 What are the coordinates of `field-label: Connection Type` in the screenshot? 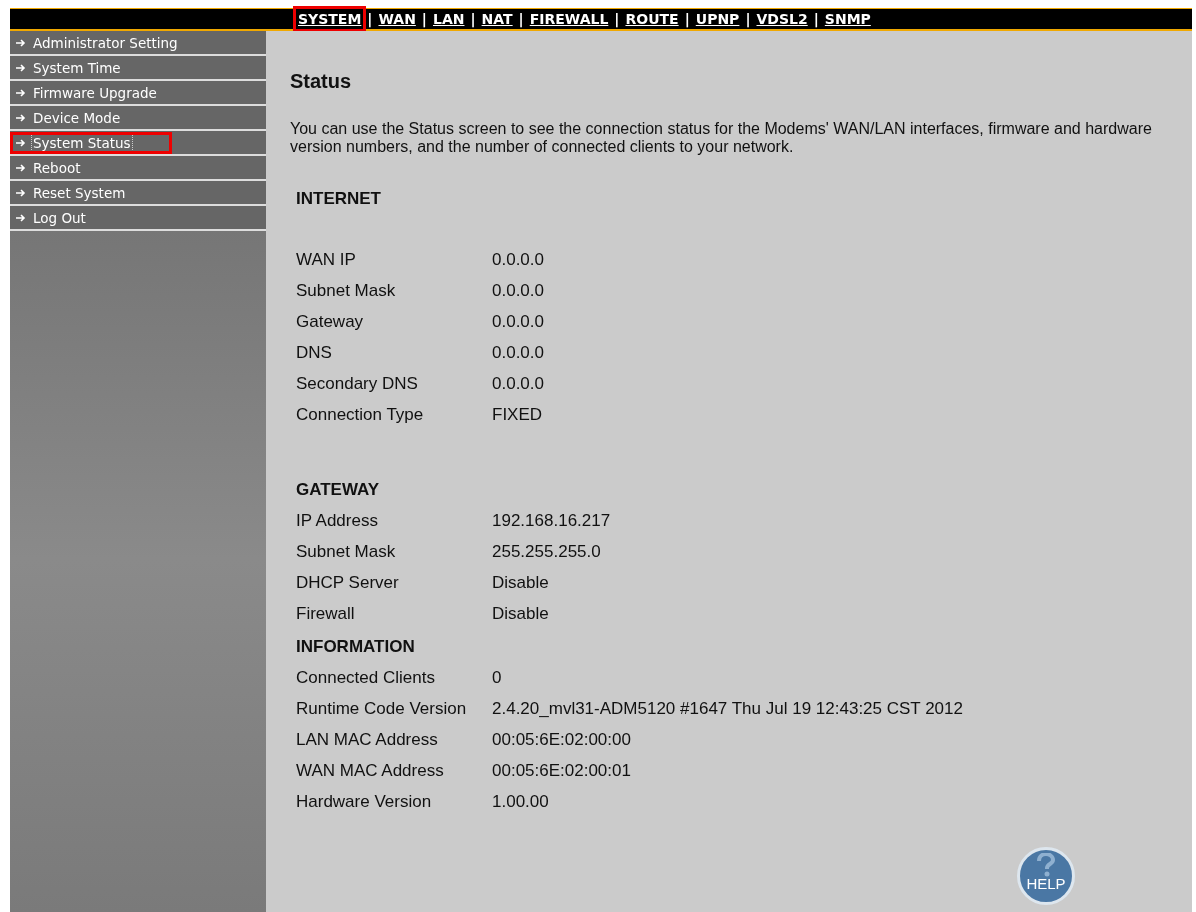 It's located at (360, 414).